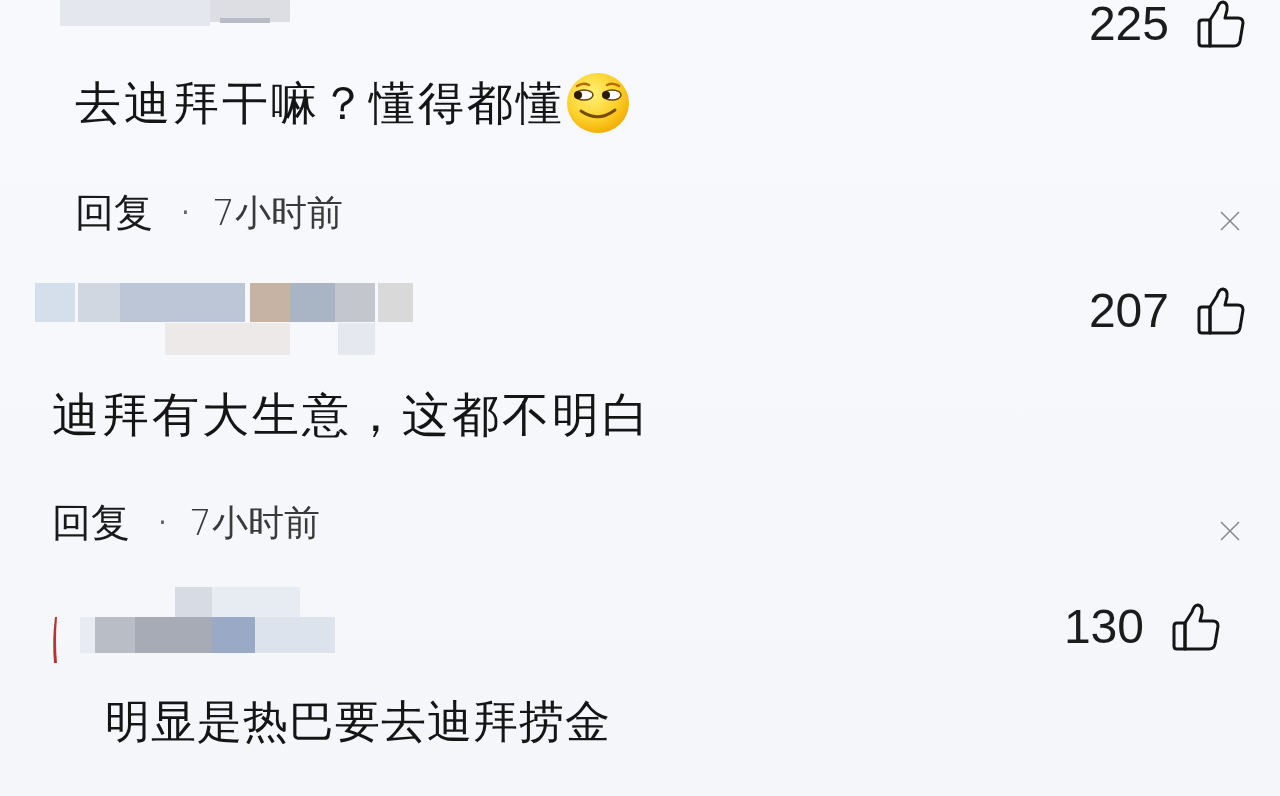 Image resolution: width=1280 pixels, height=796 pixels. What do you see at coordinates (1166, 24) in the screenshot?
I see `like-button: 225` at bounding box center [1166, 24].